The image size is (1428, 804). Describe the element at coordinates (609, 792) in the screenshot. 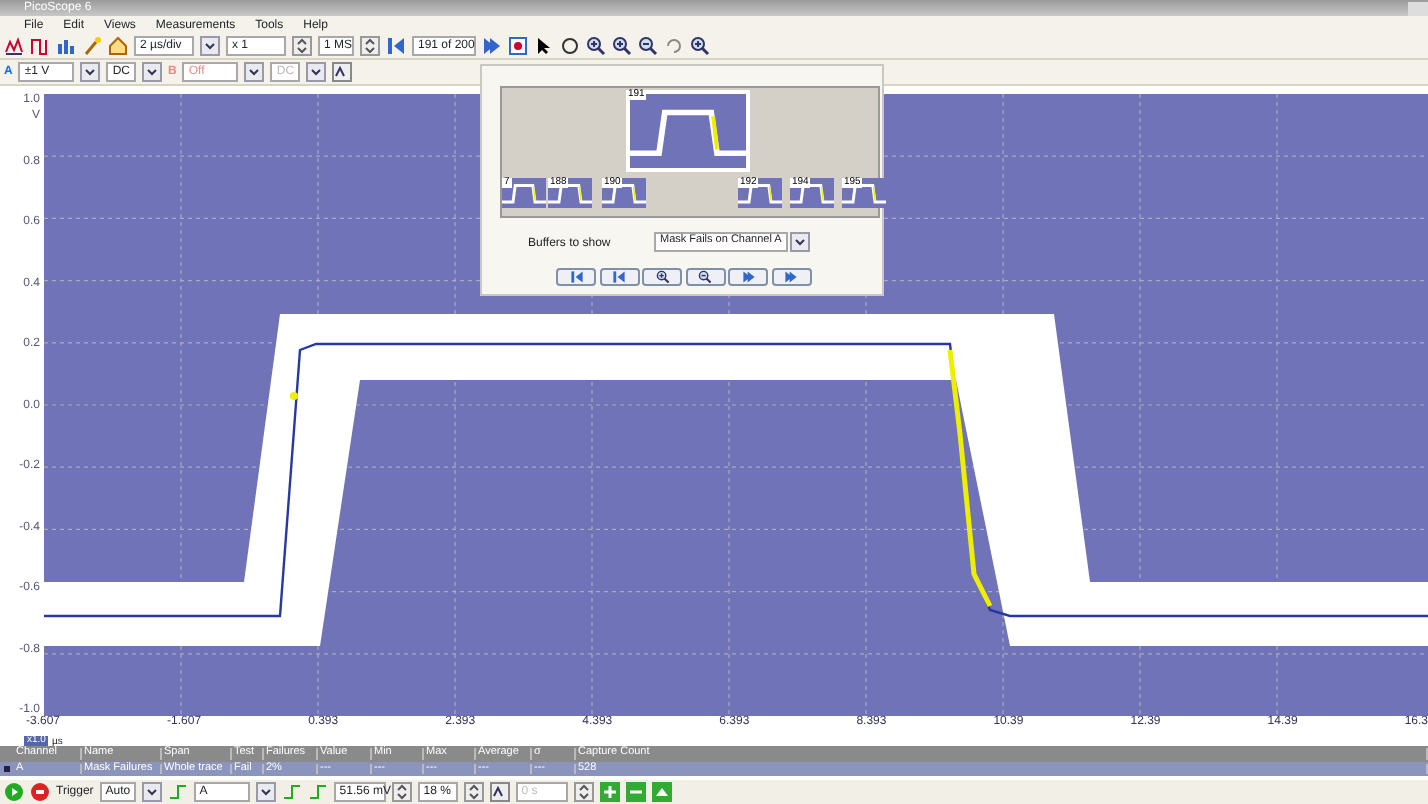

I see `add-icon` at that location.